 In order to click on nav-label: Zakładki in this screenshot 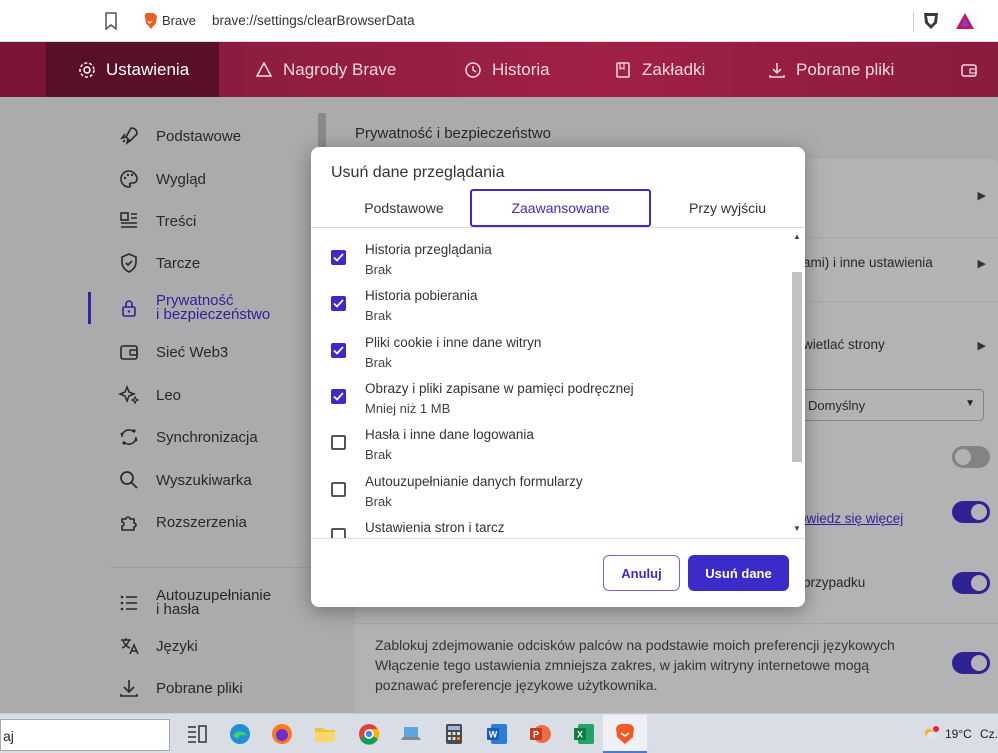, I will do `click(674, 69)`.